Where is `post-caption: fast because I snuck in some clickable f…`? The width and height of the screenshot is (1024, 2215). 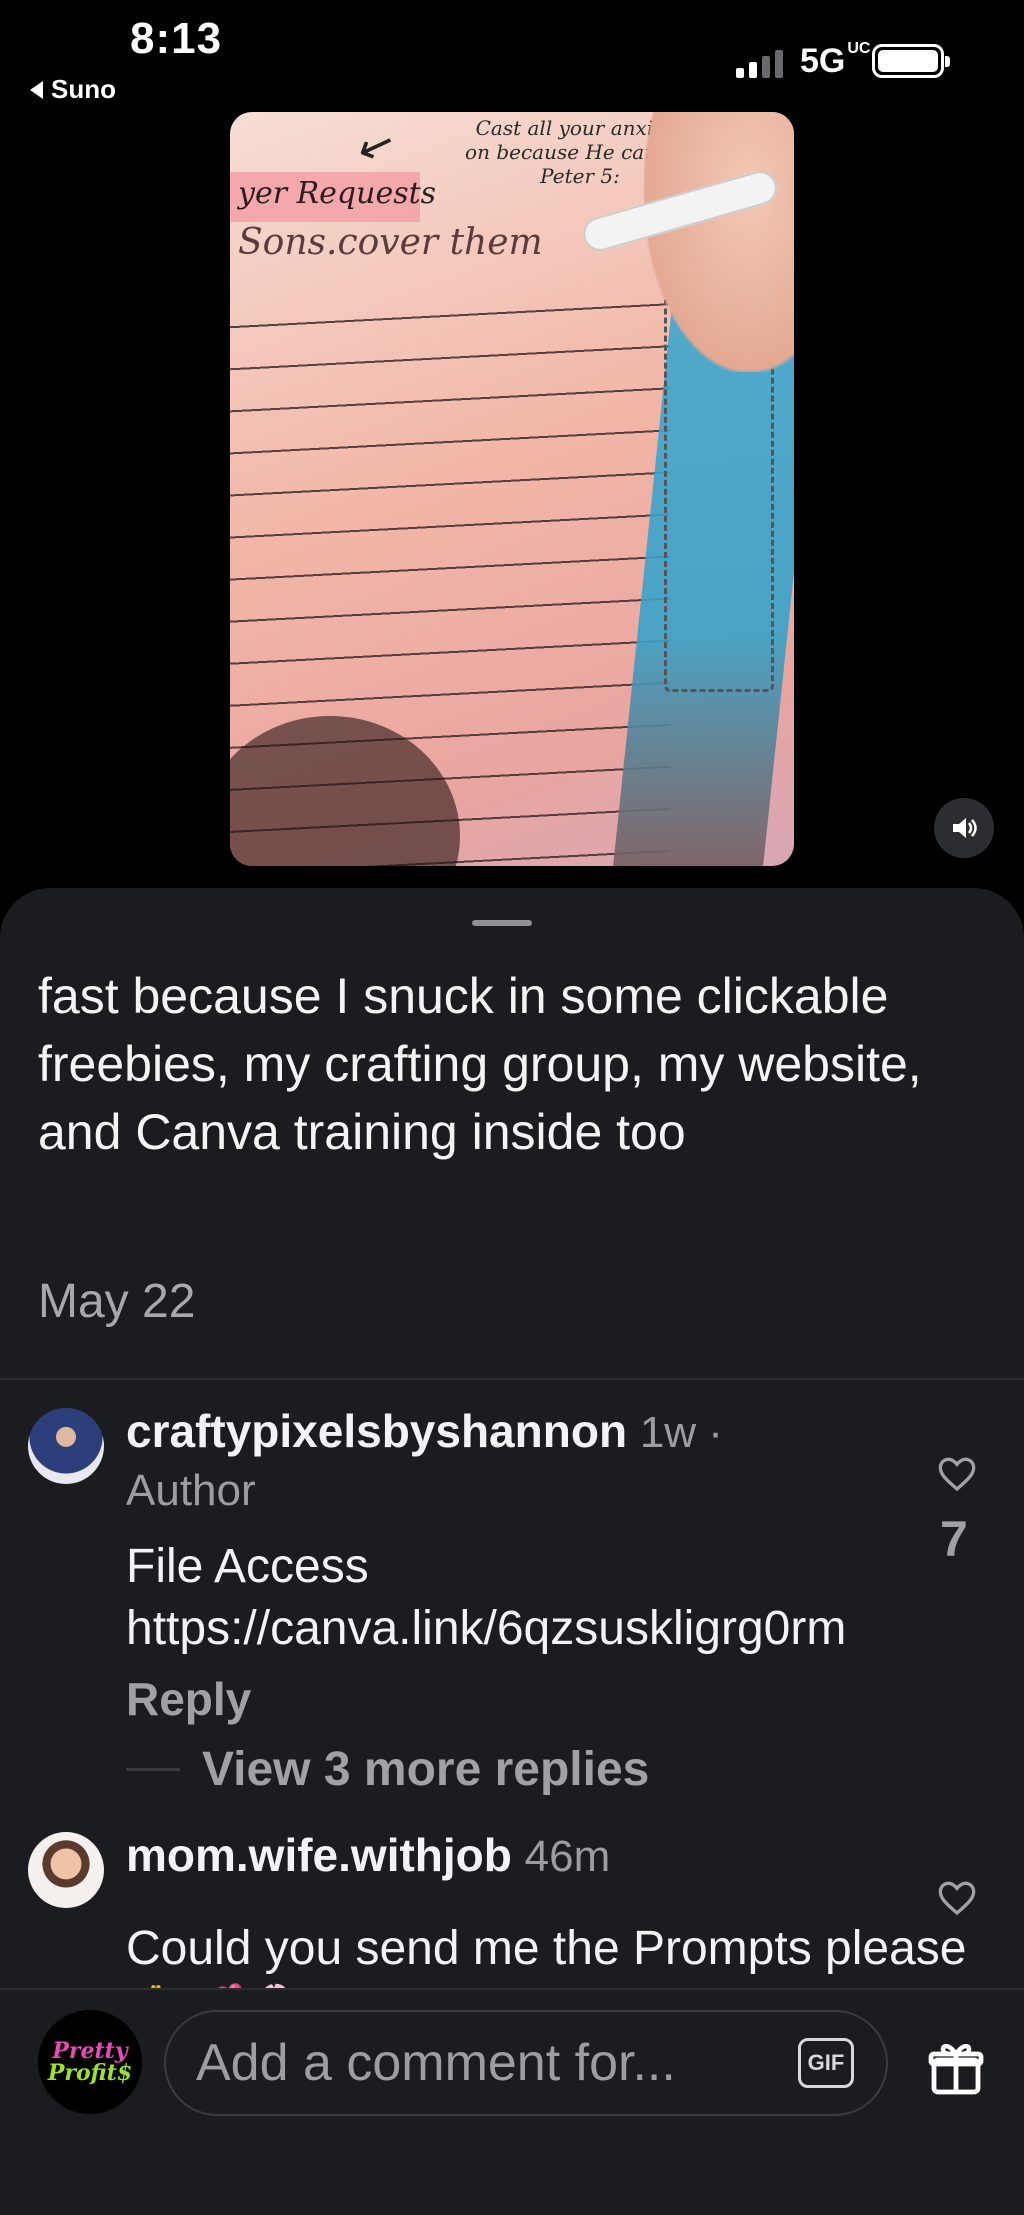
post-caption: fast because I snuck in some clickable f… is located at coordinates (480, 1064).